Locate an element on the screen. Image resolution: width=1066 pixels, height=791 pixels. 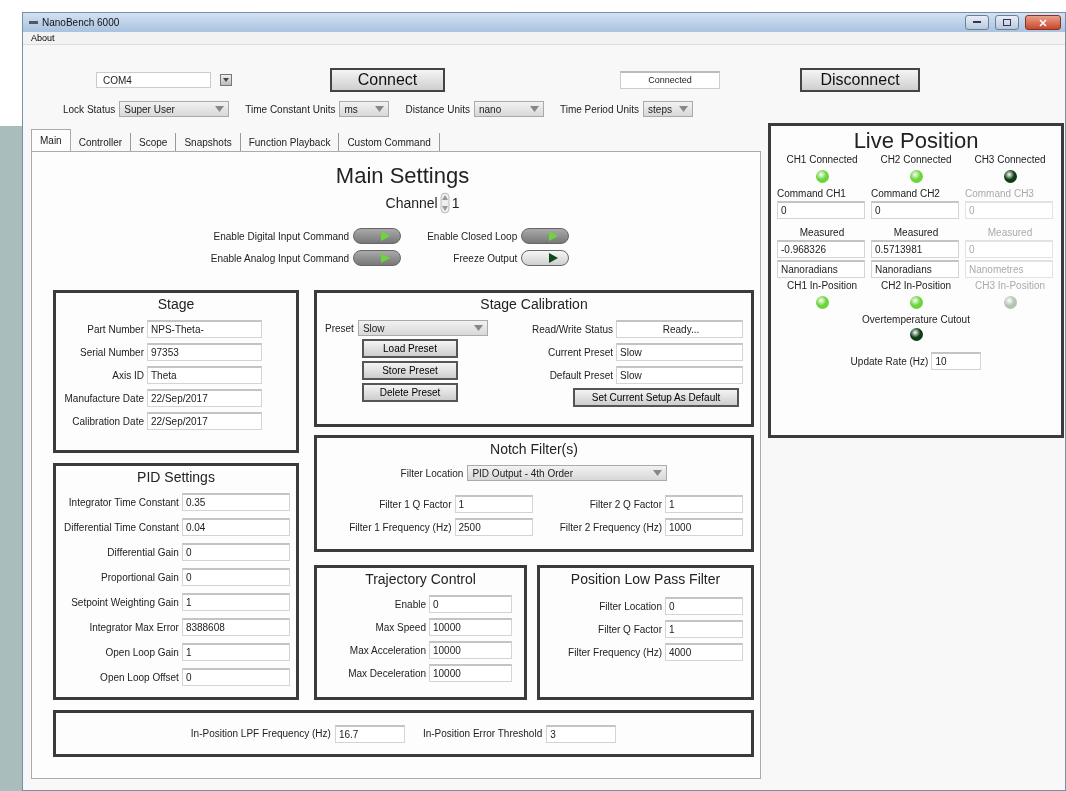
minimize-button is located at coordinates (977, 22).